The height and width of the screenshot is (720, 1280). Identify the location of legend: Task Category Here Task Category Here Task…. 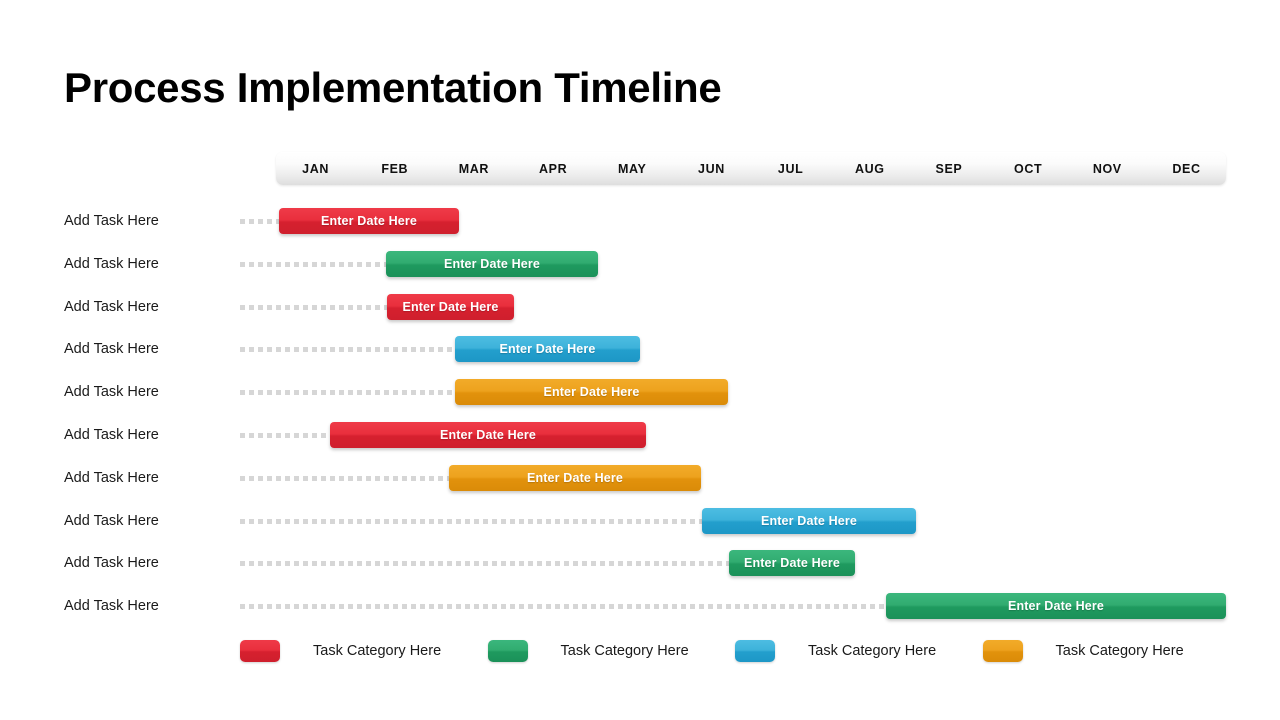
(735, 651).